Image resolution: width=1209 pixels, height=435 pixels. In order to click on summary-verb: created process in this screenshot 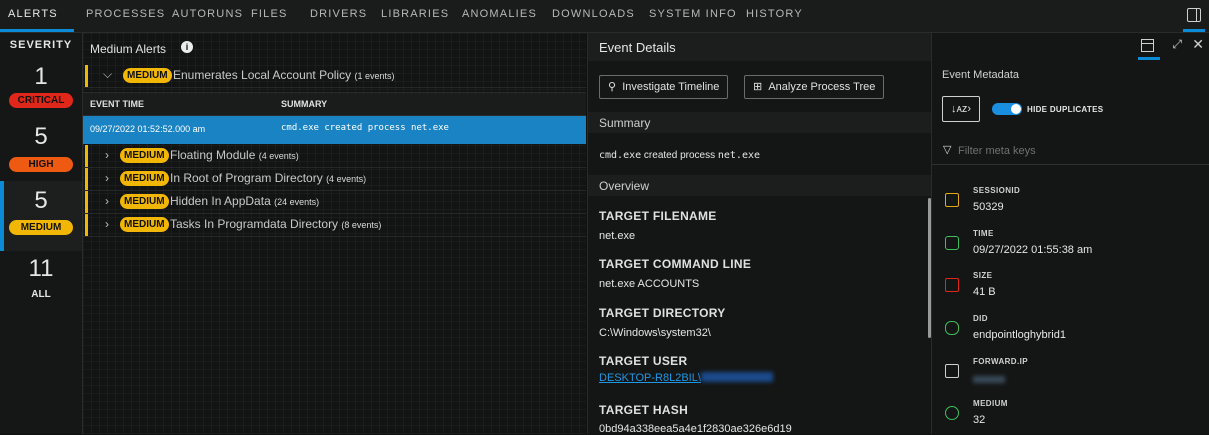, I will do `click(679, 155)`.